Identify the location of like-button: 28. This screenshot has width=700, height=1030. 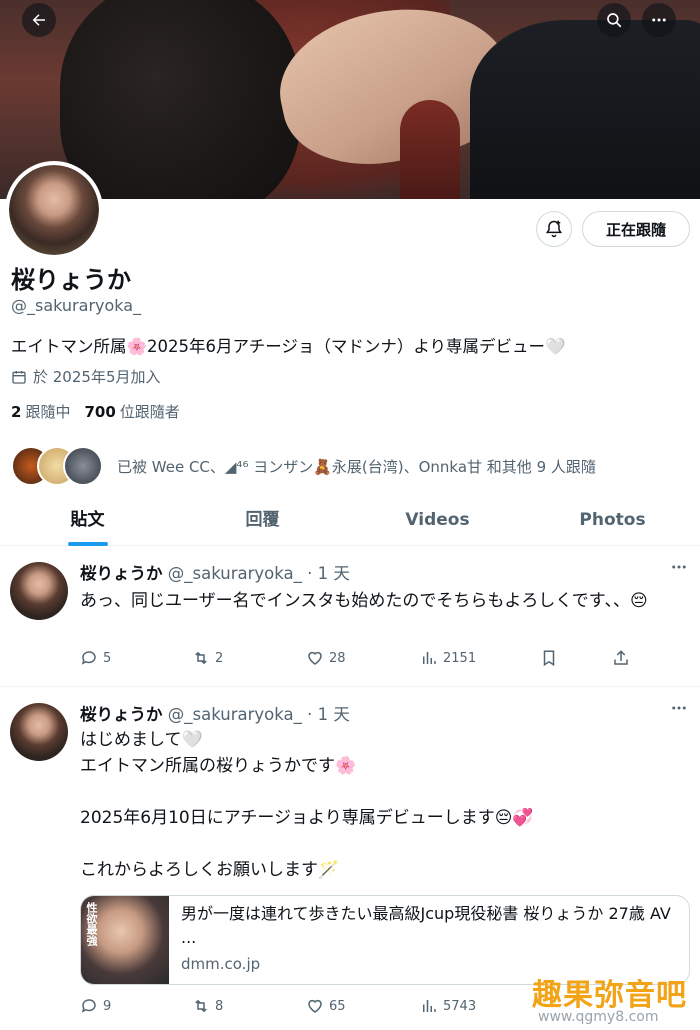
(363, 658).